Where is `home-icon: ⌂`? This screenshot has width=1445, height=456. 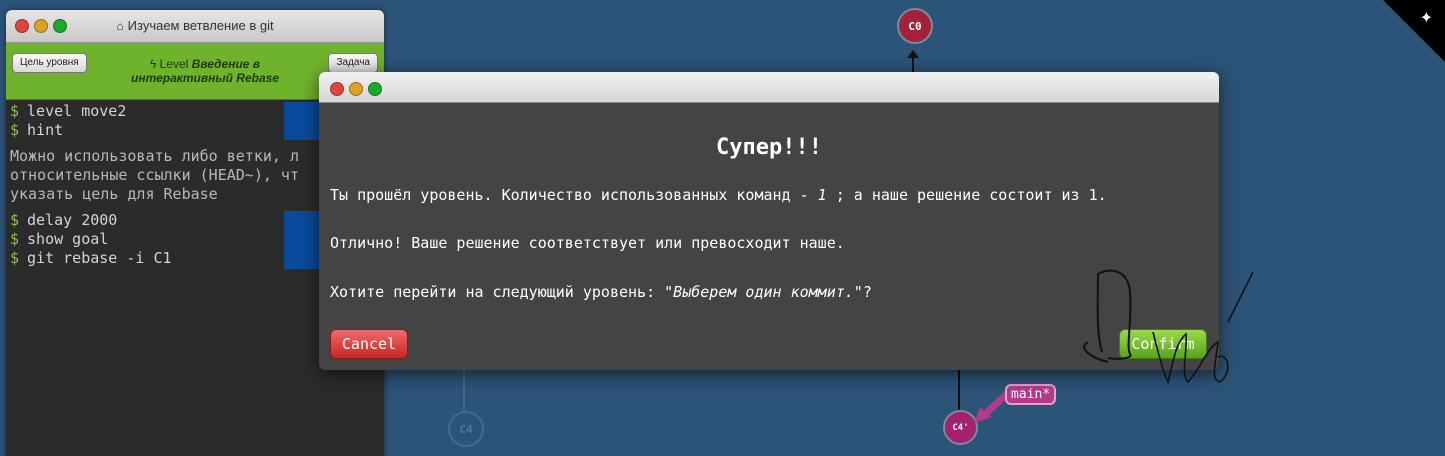 home-icon: ⌂ is located at coordinates (120, 26).